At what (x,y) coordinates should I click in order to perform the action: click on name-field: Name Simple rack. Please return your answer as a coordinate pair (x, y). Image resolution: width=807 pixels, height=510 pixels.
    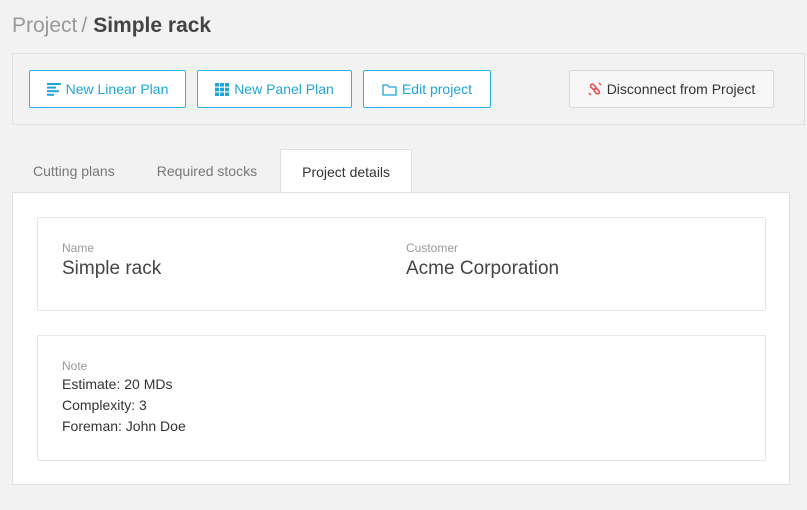
    Looking at the image, I should click on (111, 261).